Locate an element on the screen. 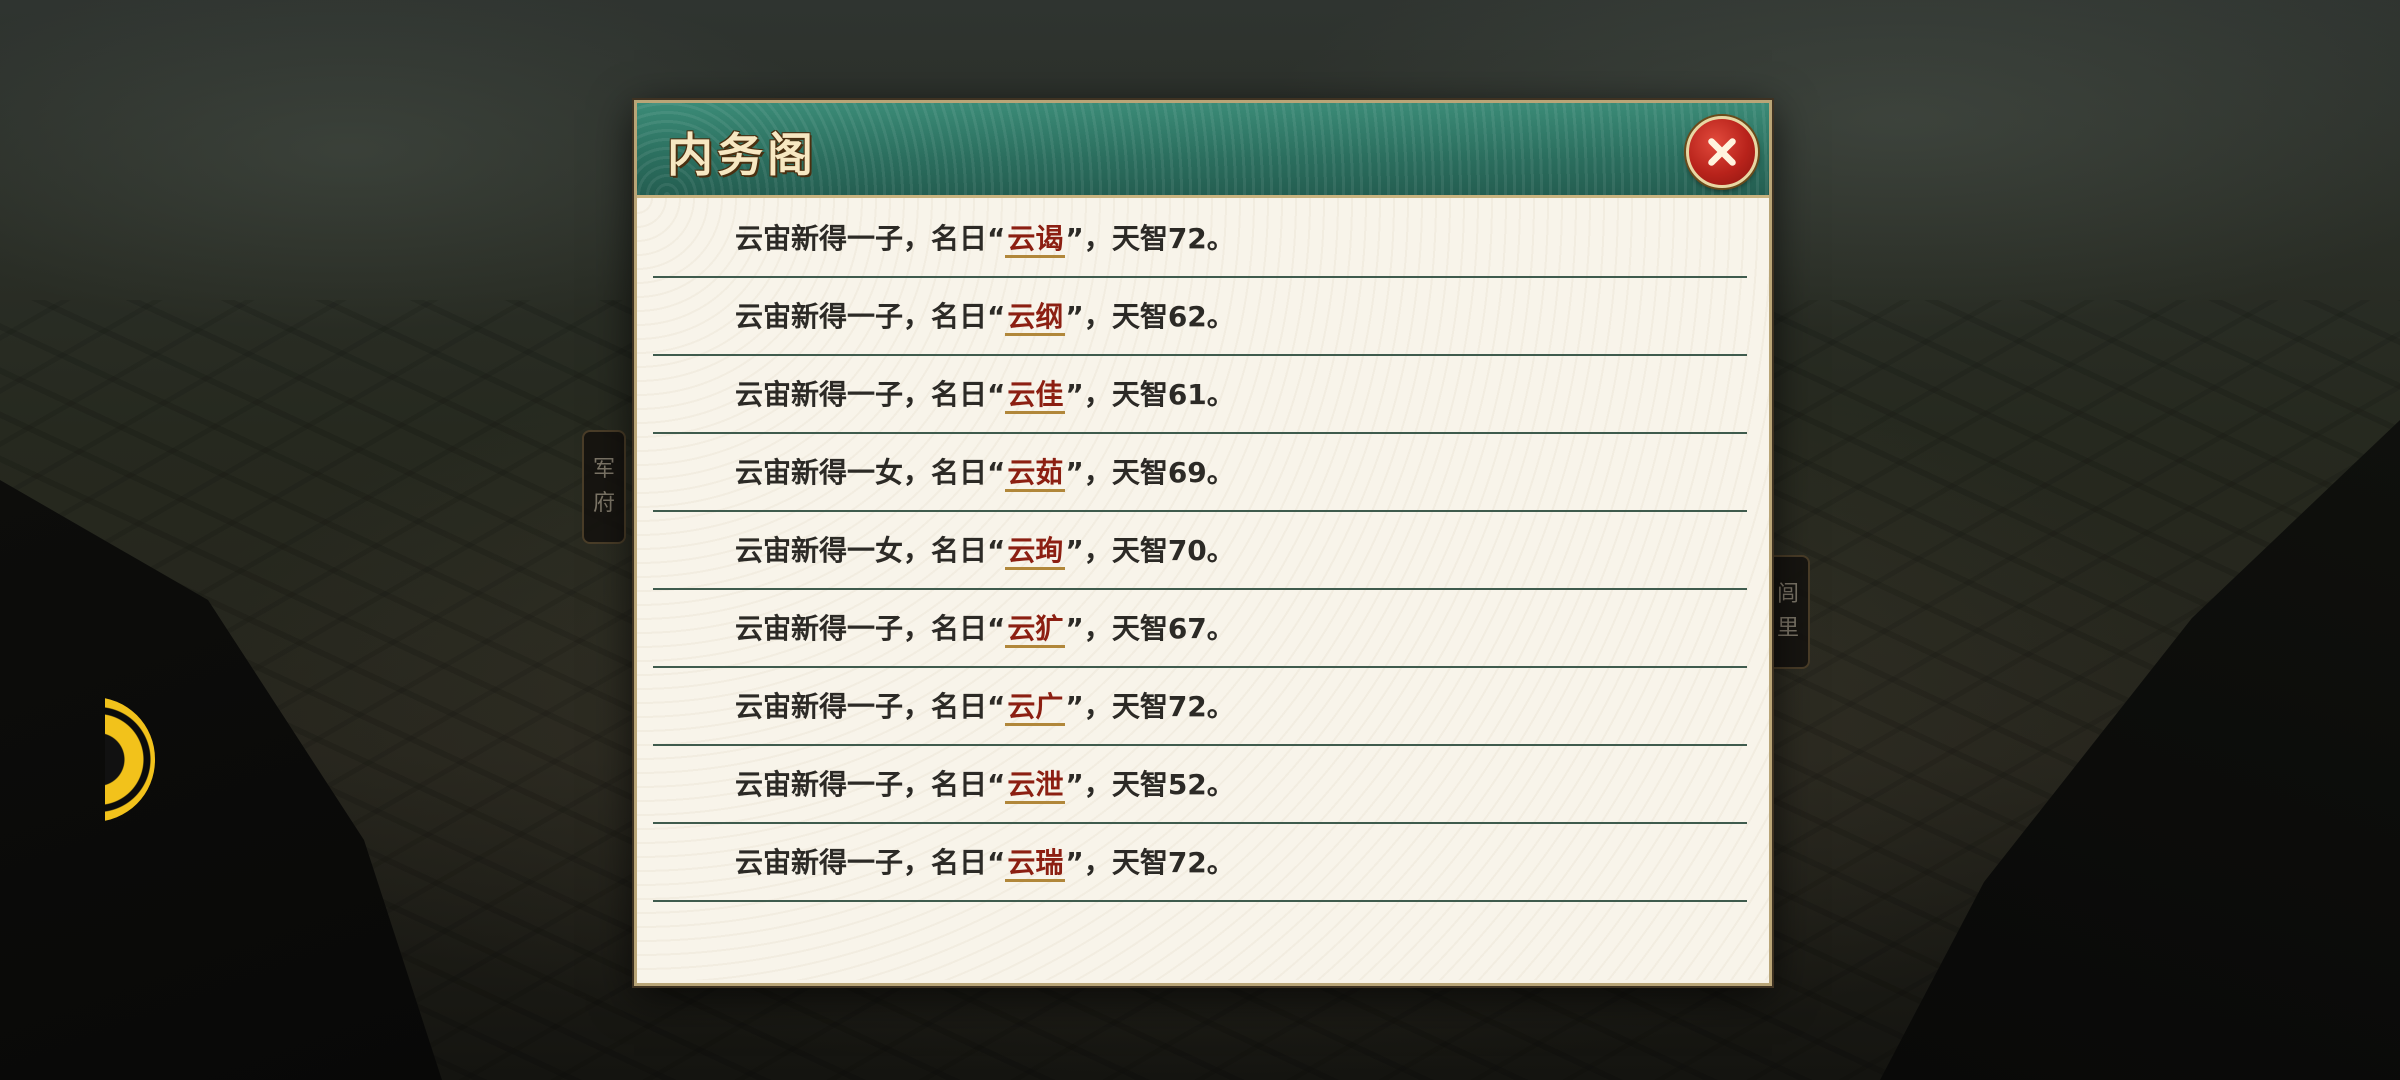  dialog-title: 内务阁 is located at coordinates (742, 155).